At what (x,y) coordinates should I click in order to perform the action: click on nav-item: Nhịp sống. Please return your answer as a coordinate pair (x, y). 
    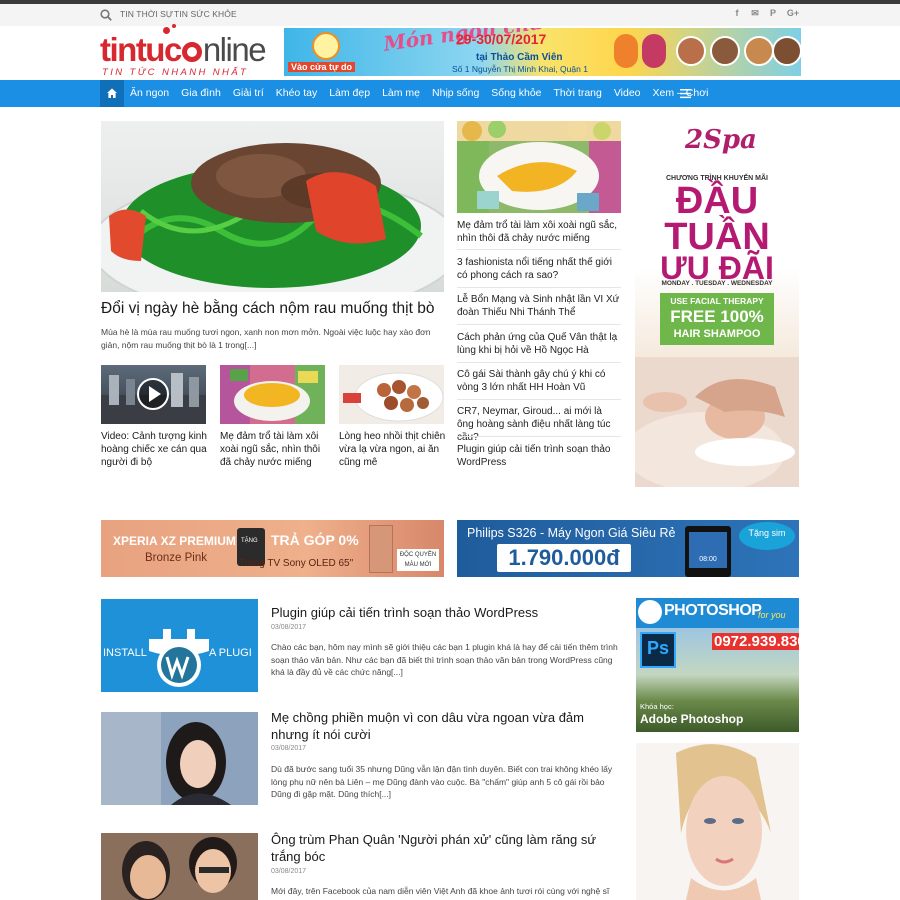
    Looking at the image, I should click on (455, 93).